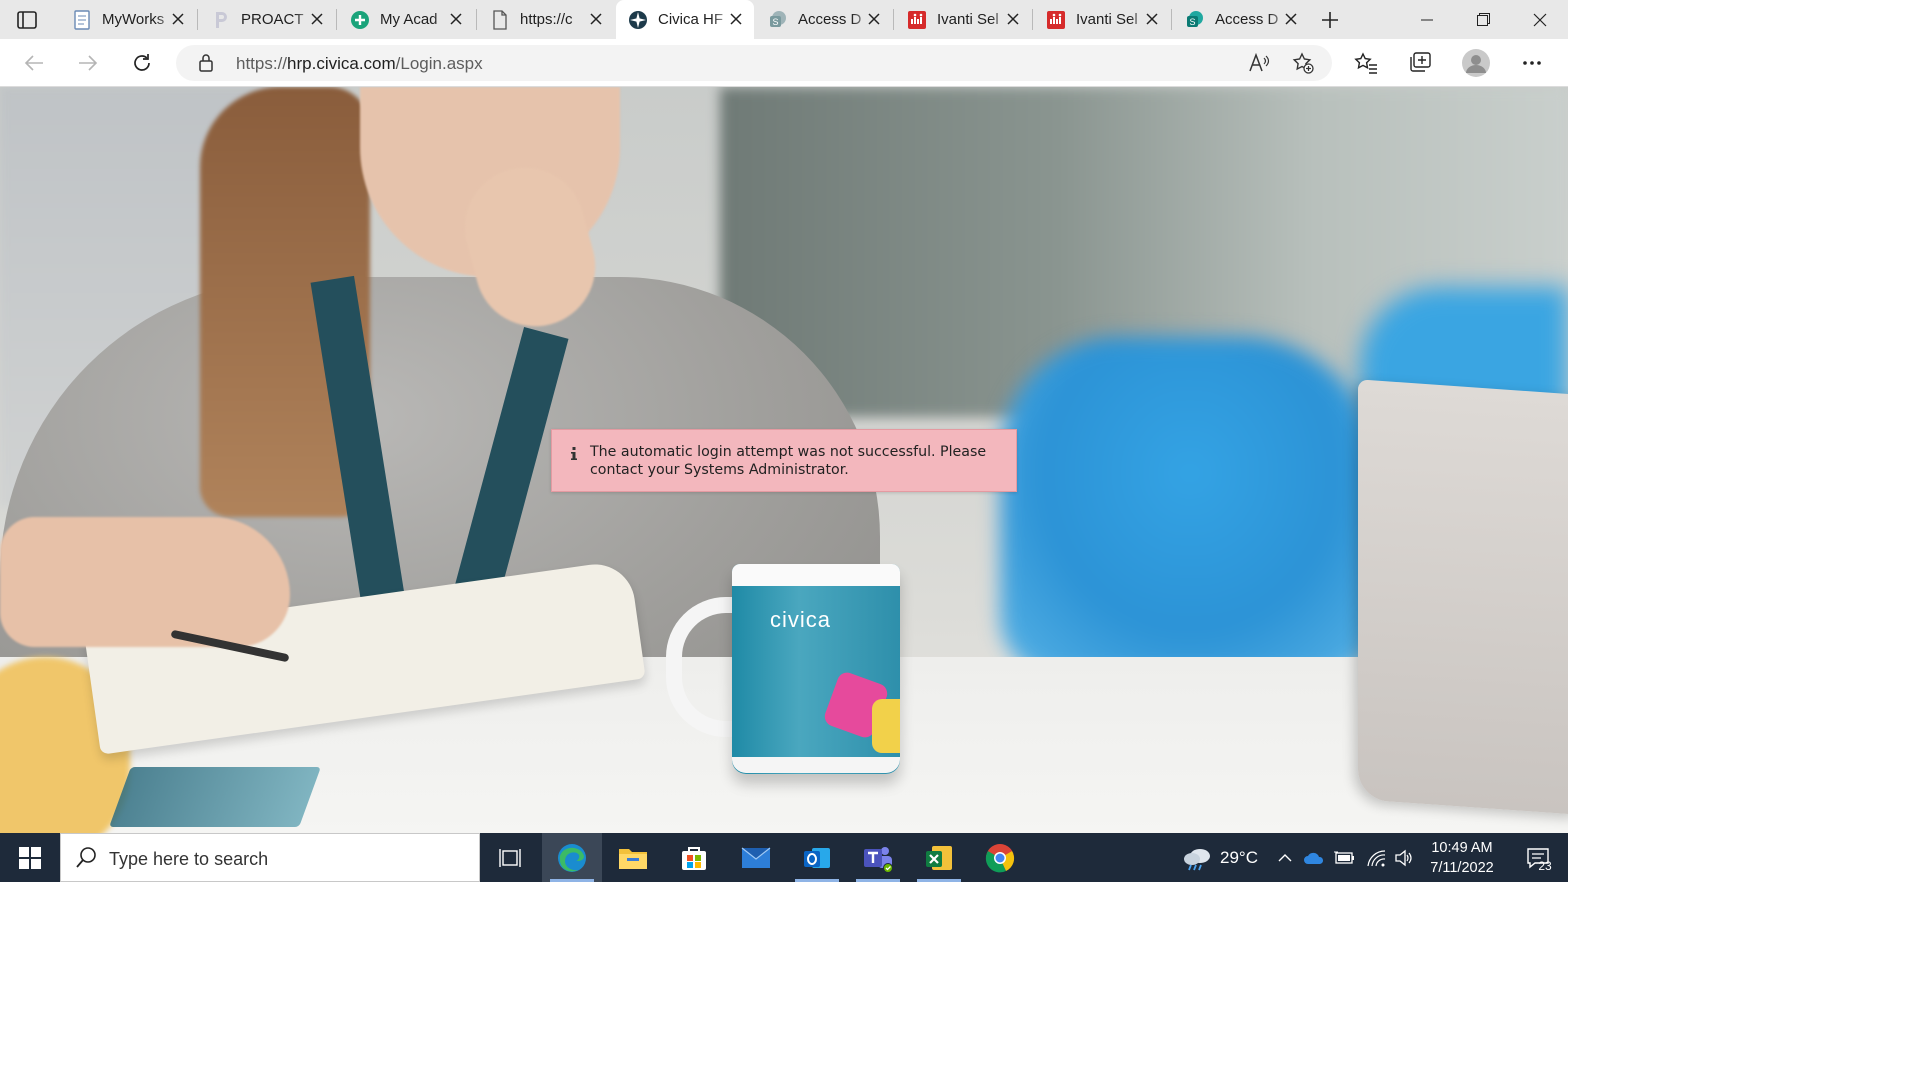 This screenshot has width=1920, height=1080. I want to click on tab-my-academy: My Acad, so click(406, 19).